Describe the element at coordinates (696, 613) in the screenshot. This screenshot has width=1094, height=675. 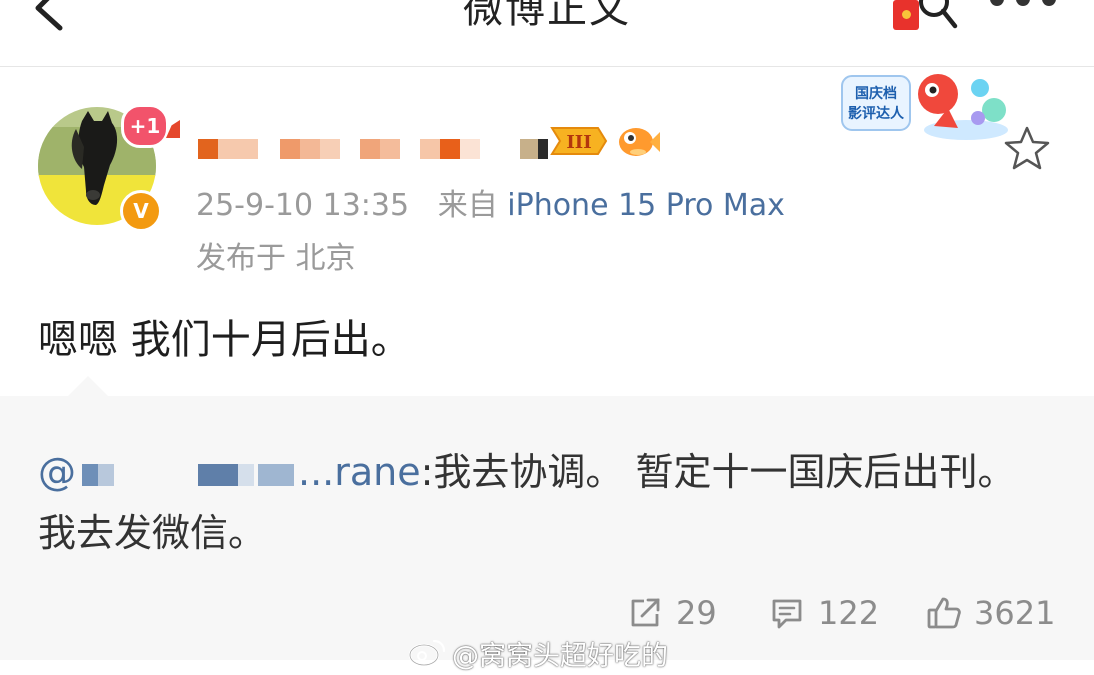
I see `repost-count: 29` at that location.